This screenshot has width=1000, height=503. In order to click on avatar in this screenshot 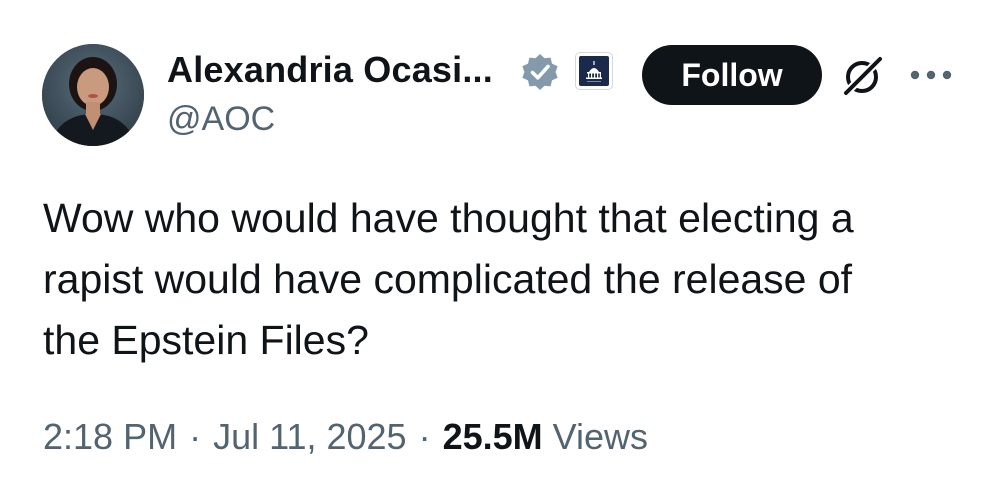, I will do `click(93, 95)`.